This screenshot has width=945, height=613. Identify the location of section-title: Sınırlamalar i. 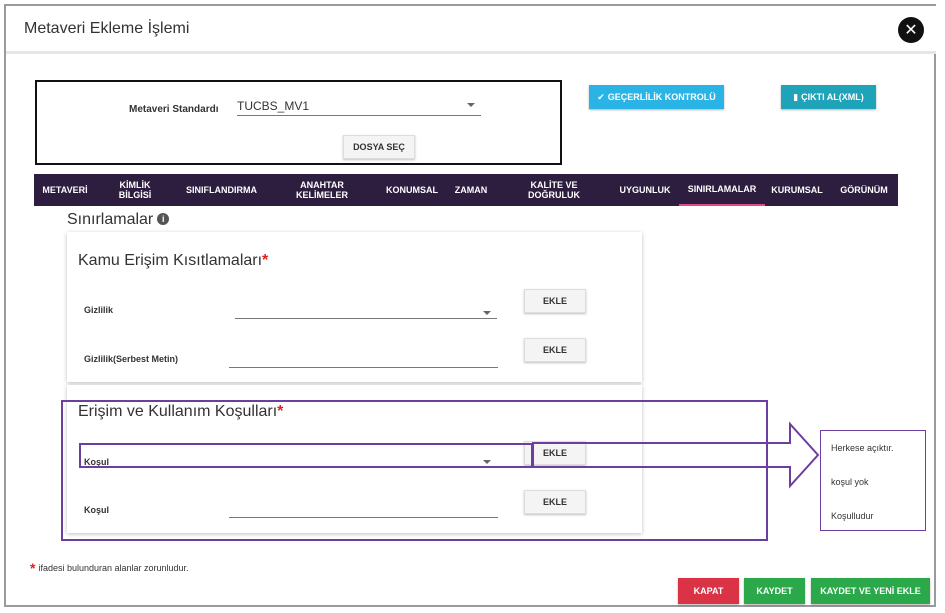
(118, 220).